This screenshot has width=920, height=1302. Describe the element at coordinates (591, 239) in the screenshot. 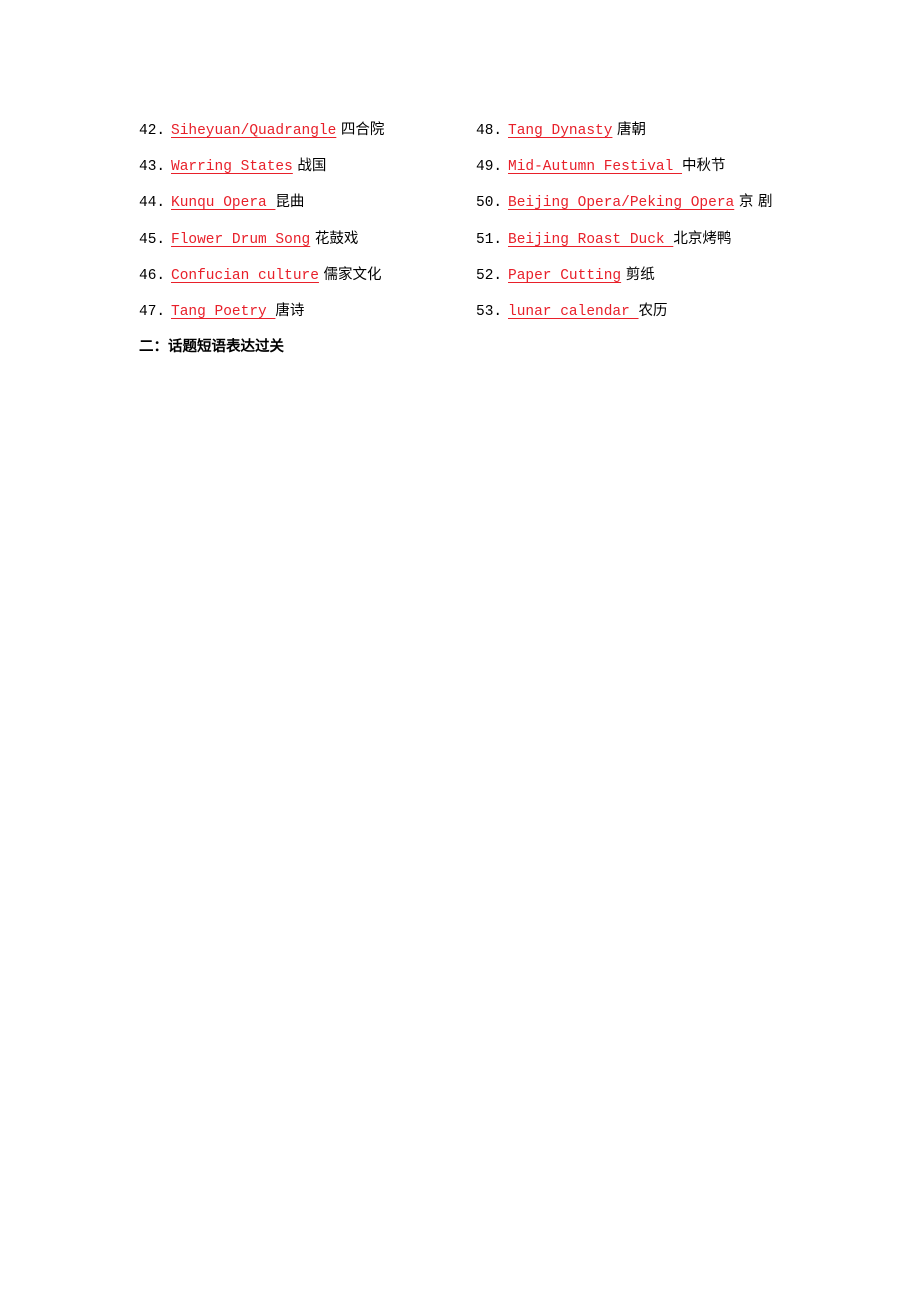

I see `english-term: Beijing Roast Duck` at that location.